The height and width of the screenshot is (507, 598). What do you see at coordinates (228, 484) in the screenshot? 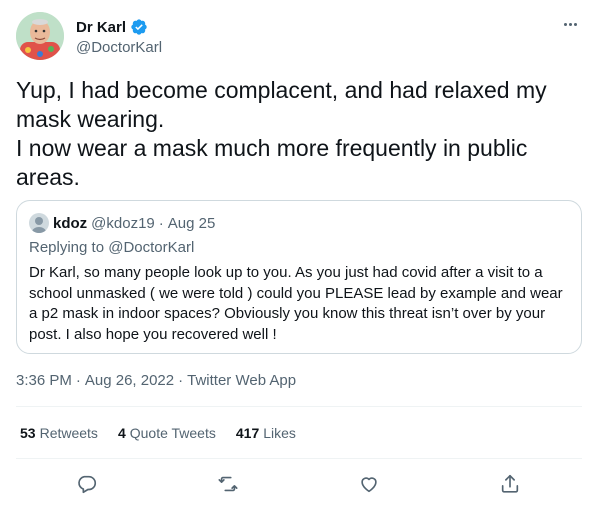
I see `retweet-icon` at bounding box center [228, 484].